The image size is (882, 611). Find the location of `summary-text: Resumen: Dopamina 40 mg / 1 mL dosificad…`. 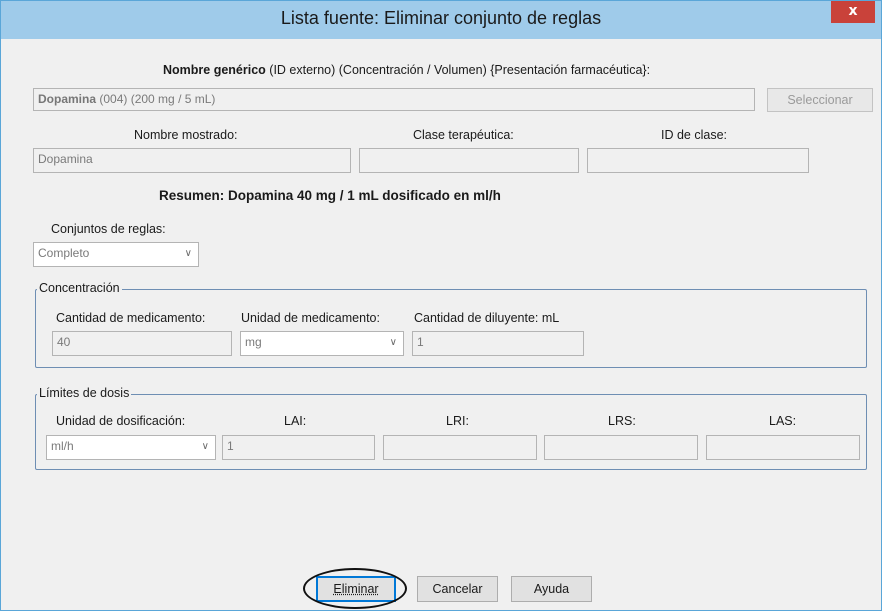

summary-text: Resumen: Dopamina 40 mg / 1 mL dosificad… is located at coordinates (330, 195).